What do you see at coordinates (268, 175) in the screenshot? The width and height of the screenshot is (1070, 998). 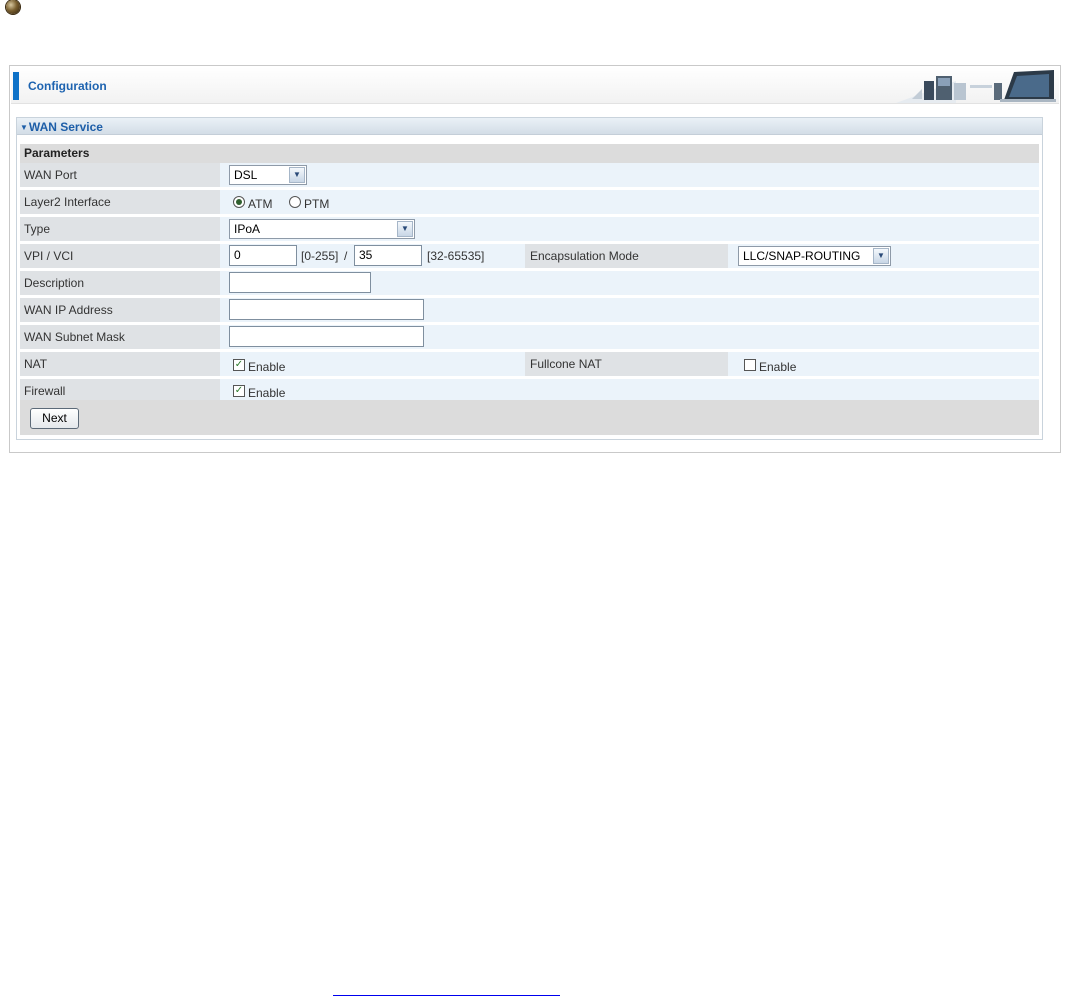 I see `wan-port-select: DSL ▼` at bounding box center [268, 175].